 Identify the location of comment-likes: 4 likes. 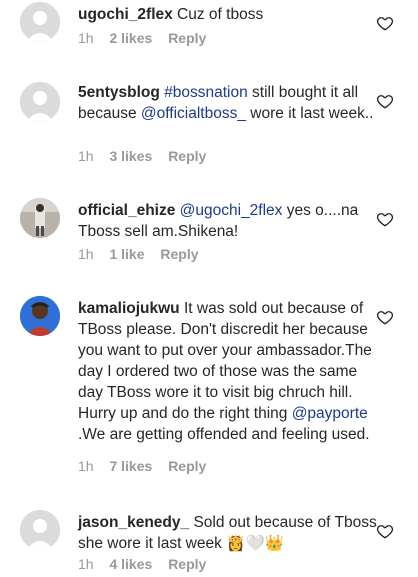
(130, 564).